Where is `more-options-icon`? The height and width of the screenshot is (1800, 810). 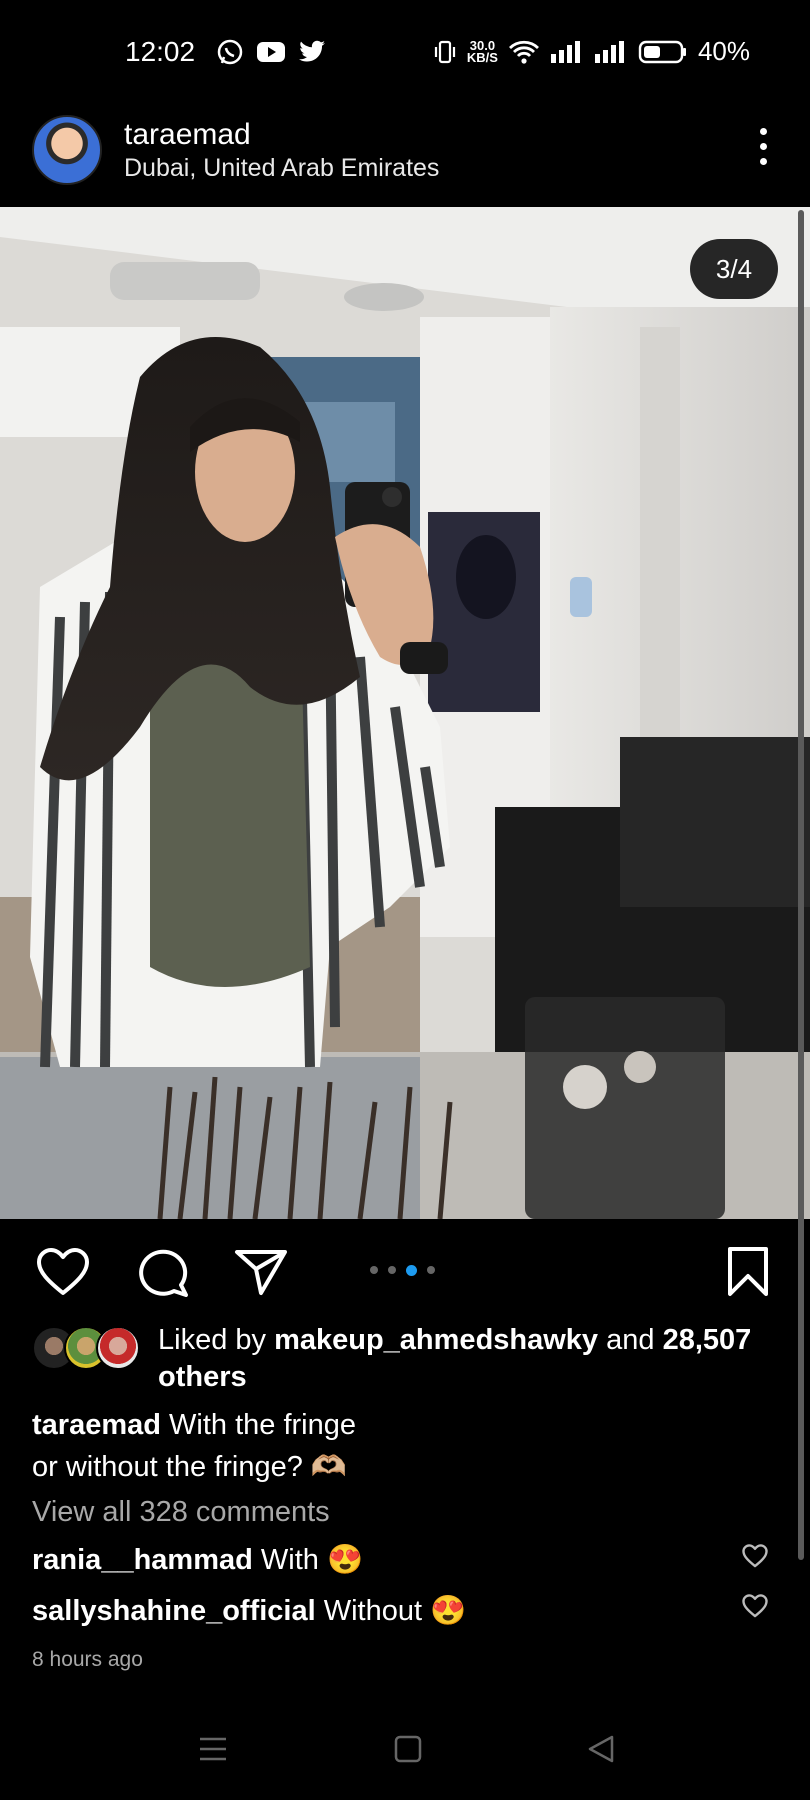 more-options-icon is located at coordinates (763, 146).